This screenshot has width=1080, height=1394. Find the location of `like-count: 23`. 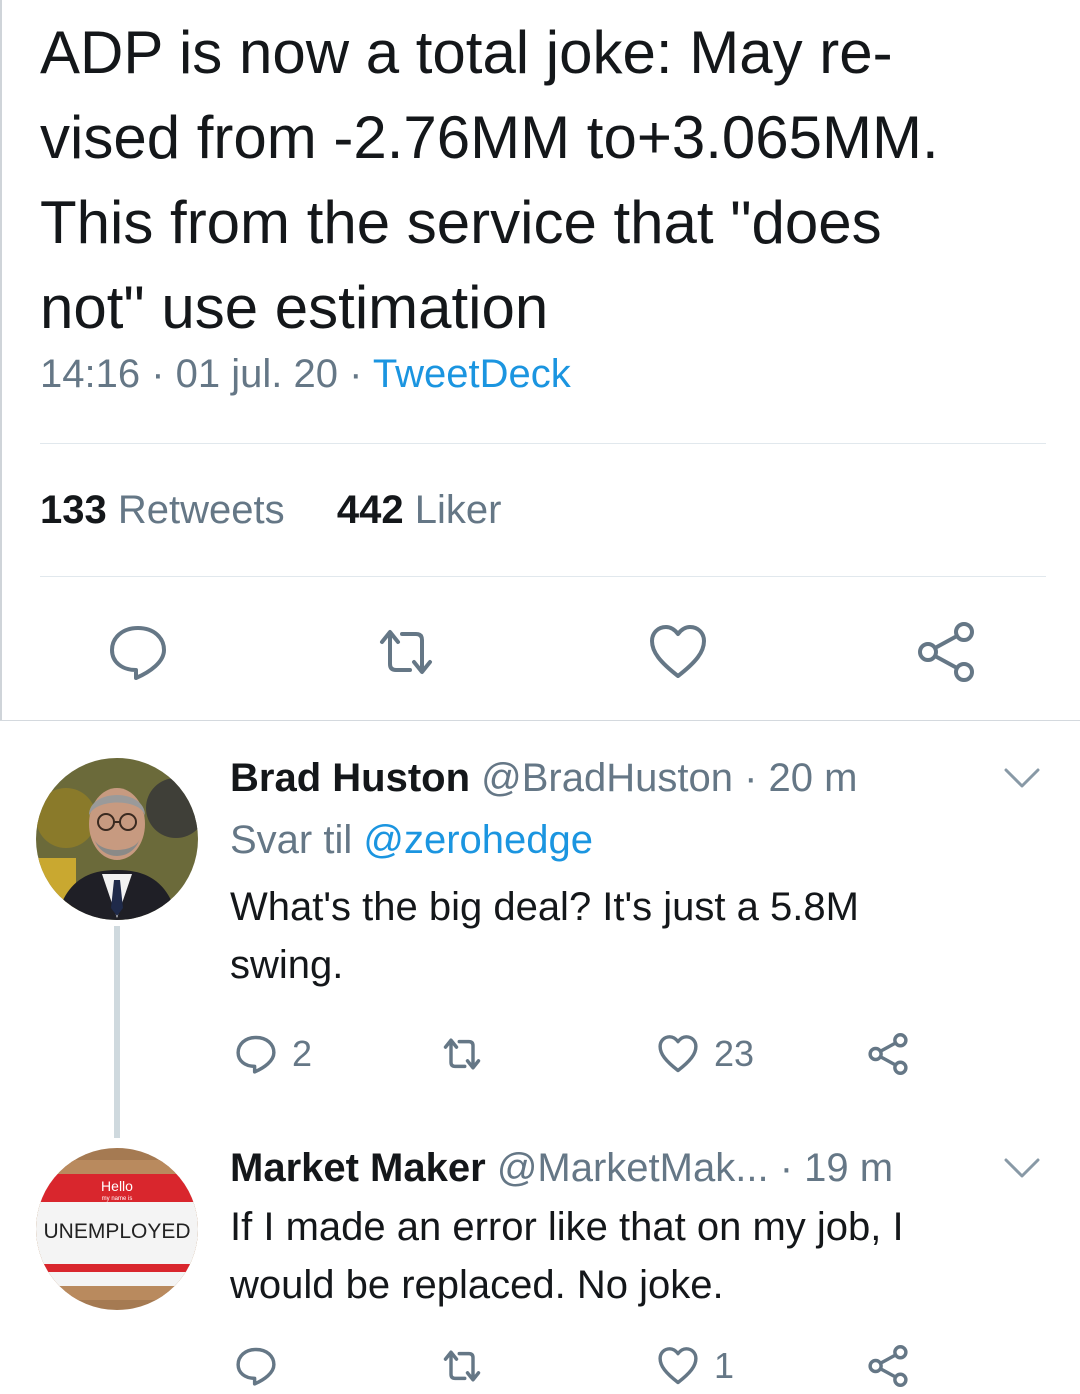

like-count: 23 is located at coordinates (734, 1053).